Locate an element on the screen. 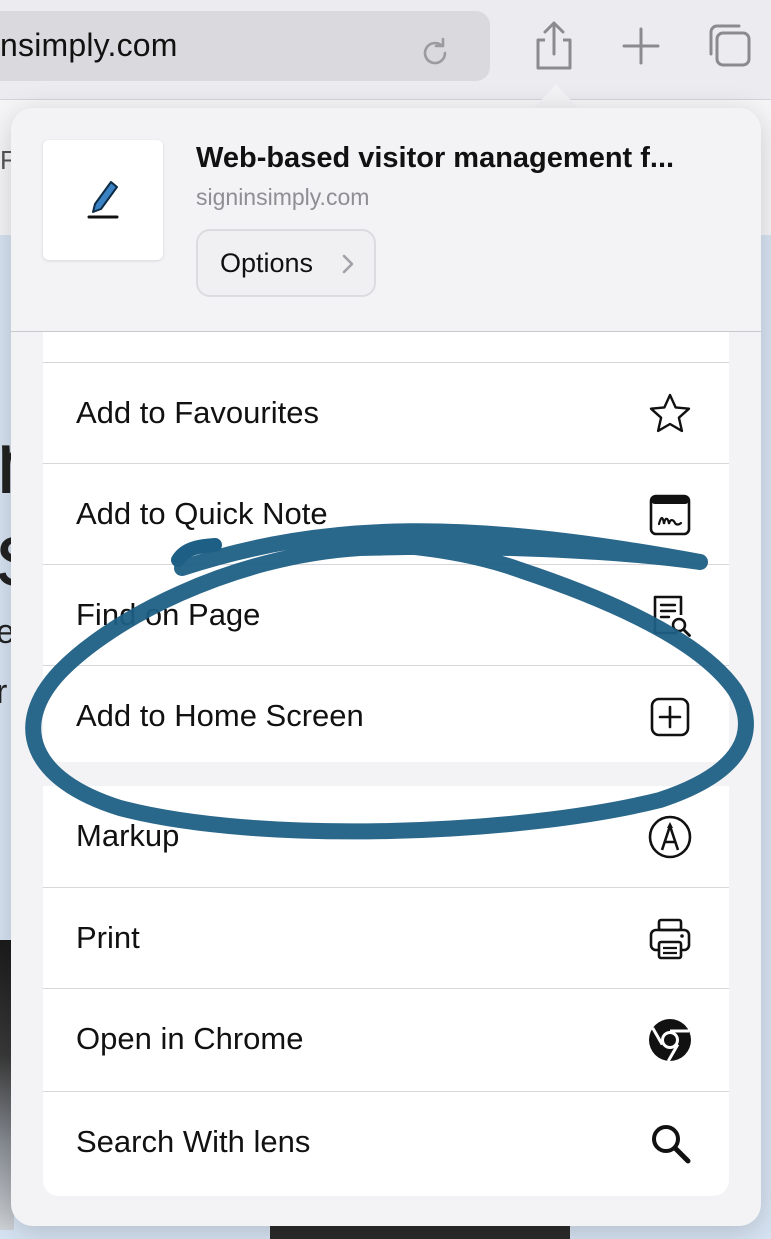 This screenshot has height=1239, width=771. action-markup: Markup is located at coordinates (386, 836).